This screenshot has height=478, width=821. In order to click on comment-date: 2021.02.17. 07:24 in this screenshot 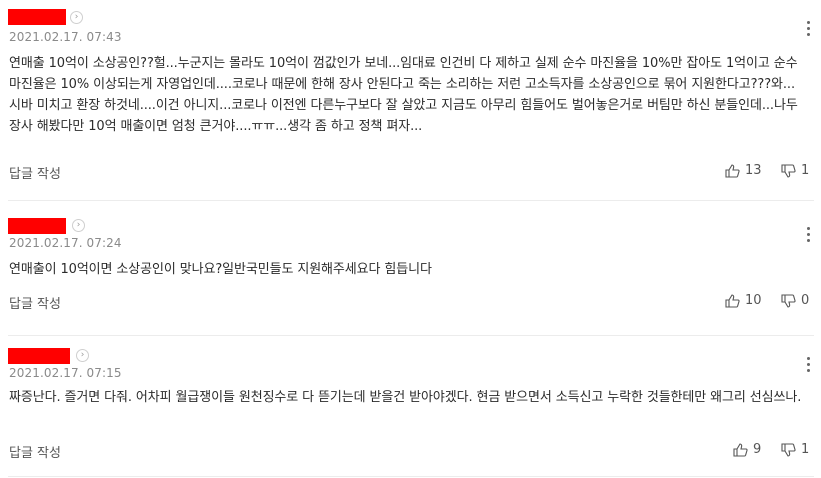, I will do `click(65, 243)`.